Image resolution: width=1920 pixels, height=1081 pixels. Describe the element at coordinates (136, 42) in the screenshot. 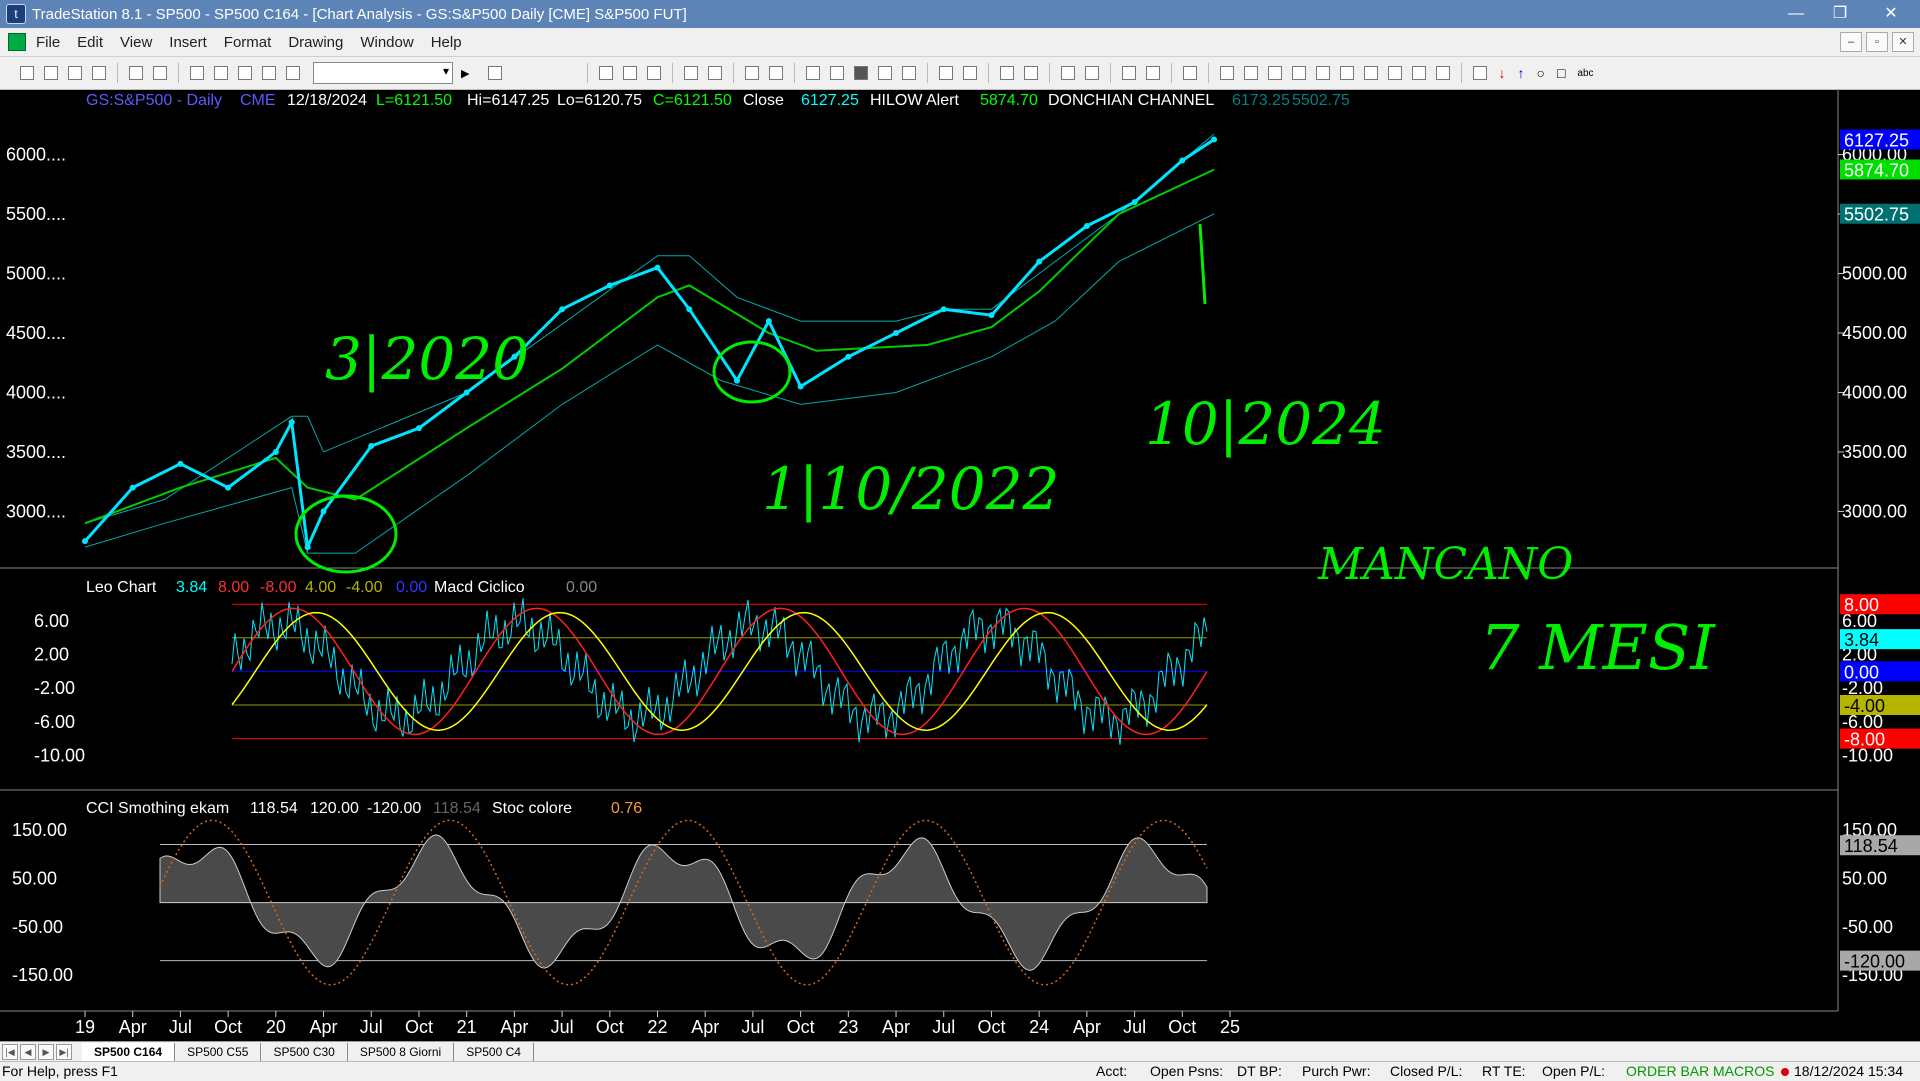

I see `menu-view: View` at that location.